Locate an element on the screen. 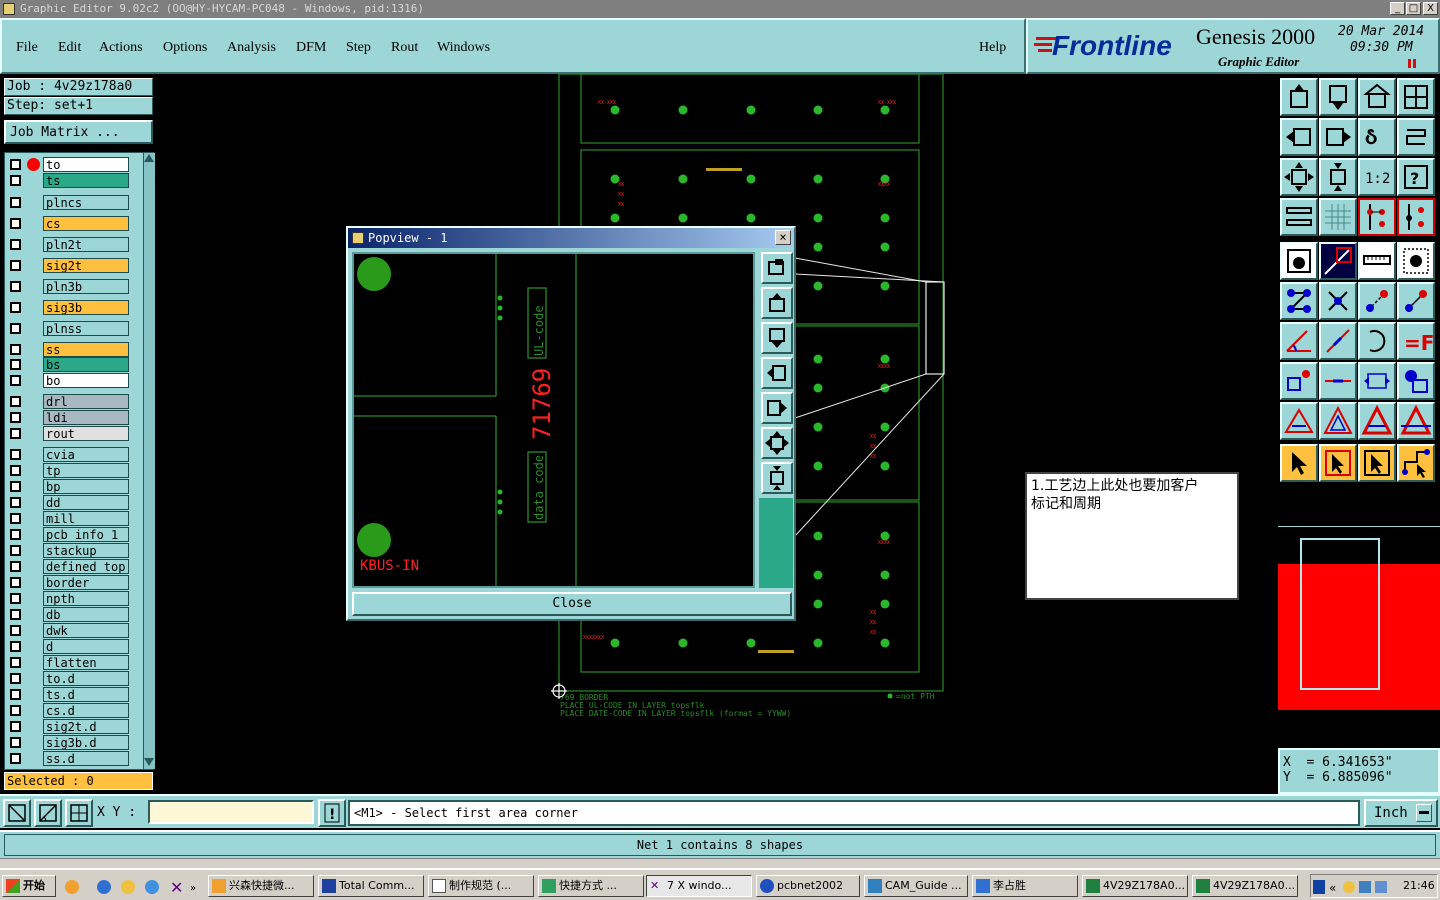 Image resolution: width=1440 pixels, height=900 pixels. task-item: pcbnet2002 is located at coordinates (808, 886).